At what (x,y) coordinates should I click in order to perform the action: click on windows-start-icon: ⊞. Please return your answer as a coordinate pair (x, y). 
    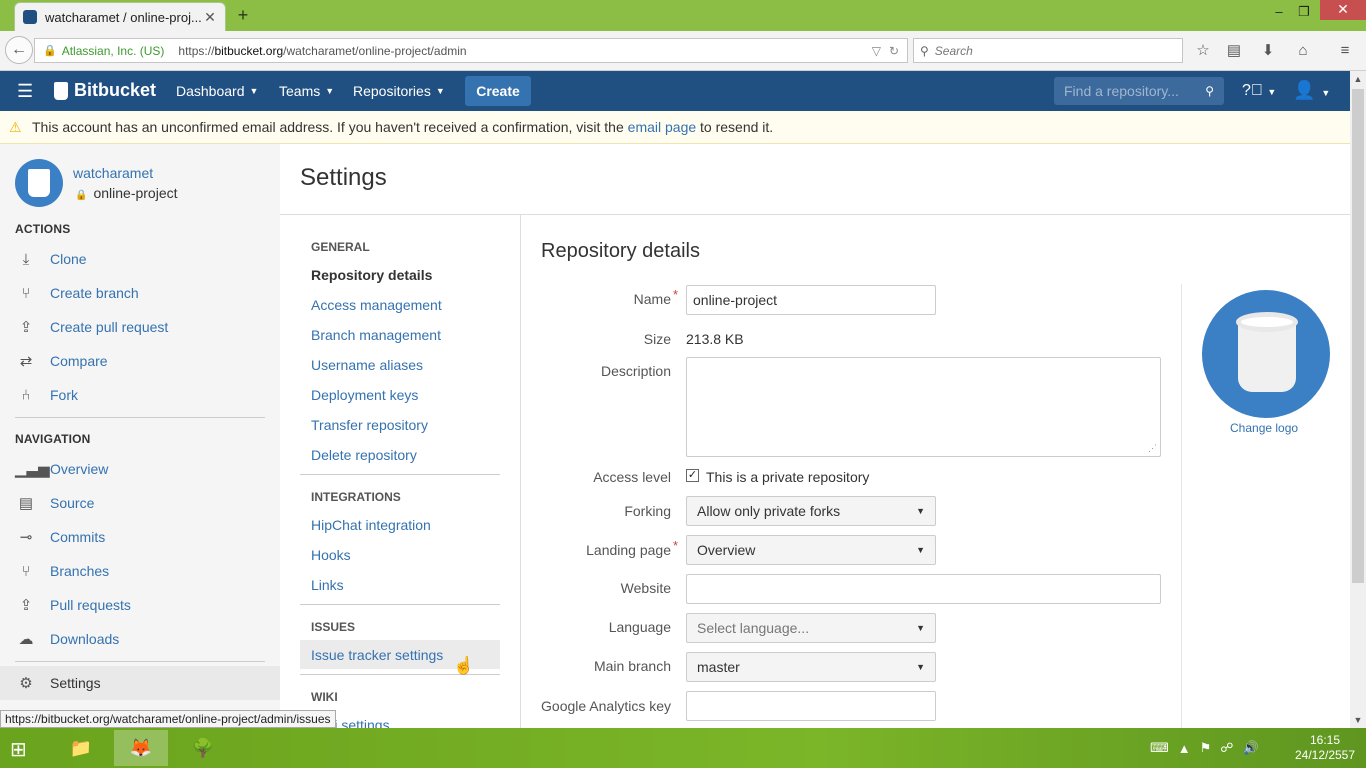
    Looking at the image, I should click on (18, 749).